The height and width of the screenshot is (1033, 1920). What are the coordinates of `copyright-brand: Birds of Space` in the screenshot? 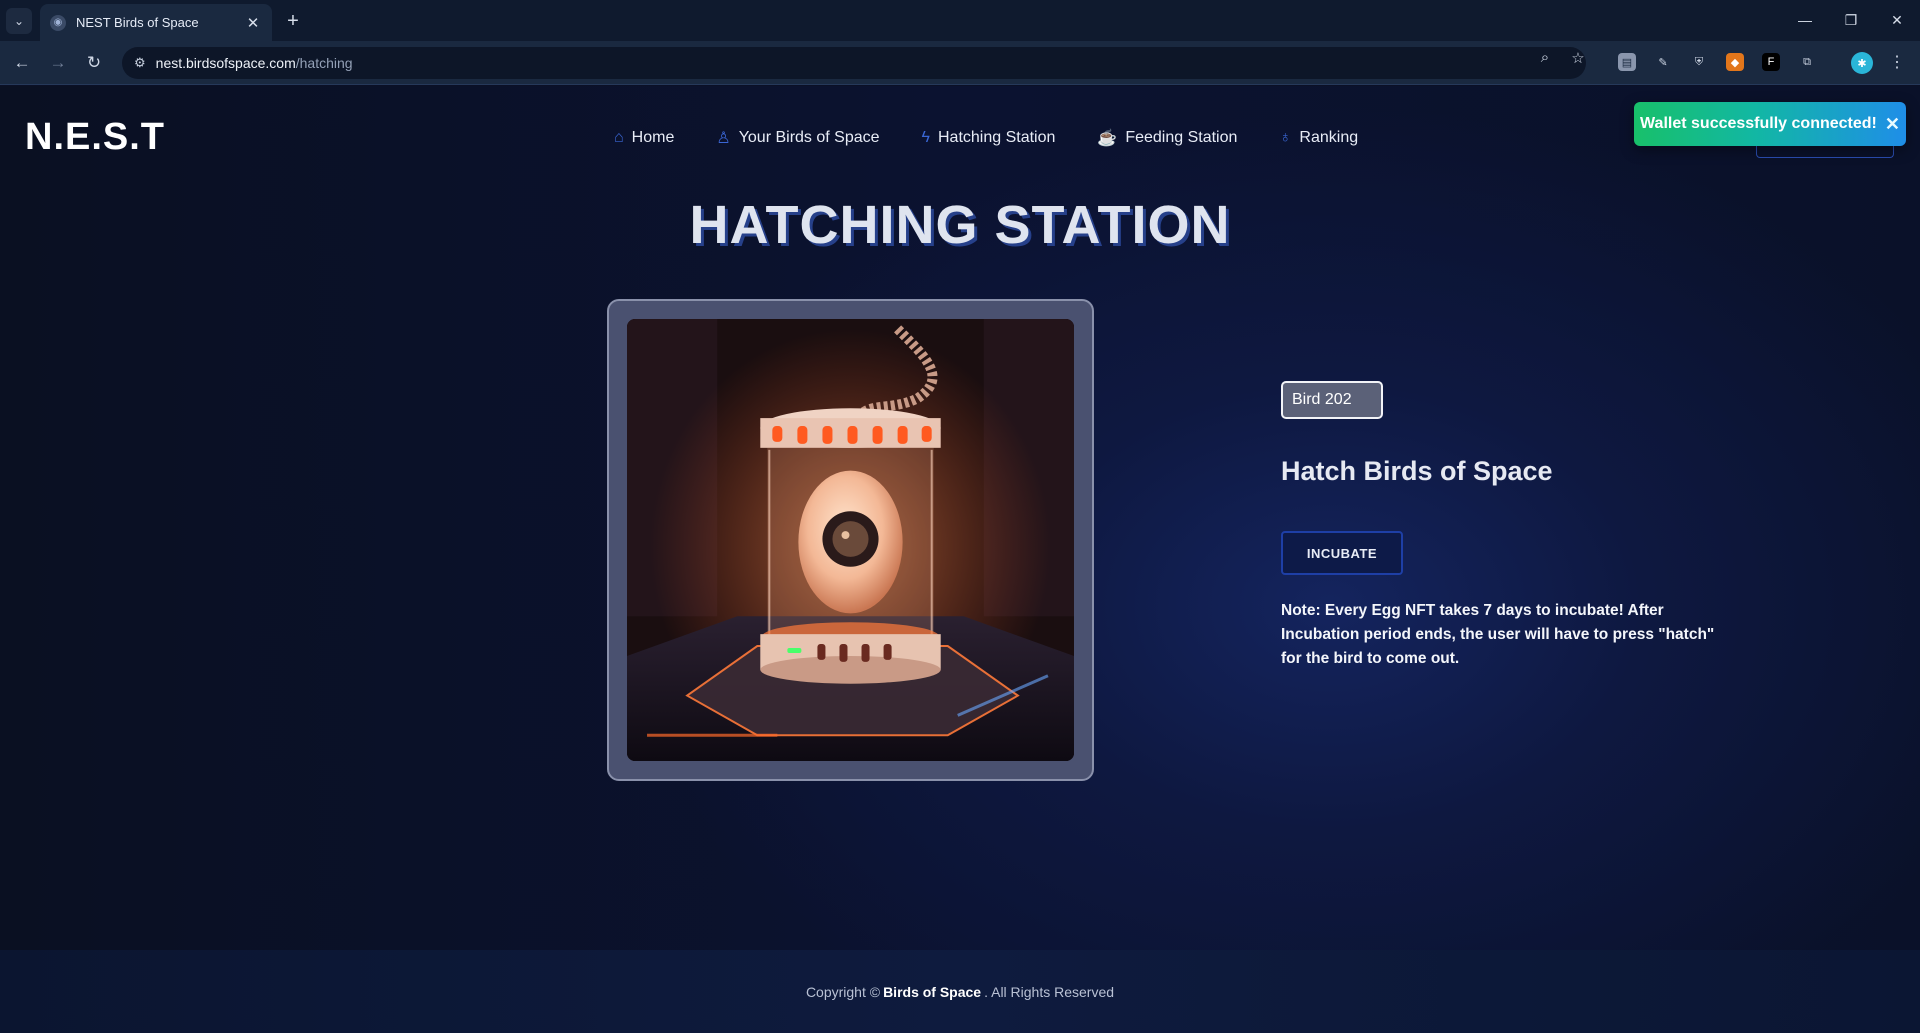 It's located at (932, 991).